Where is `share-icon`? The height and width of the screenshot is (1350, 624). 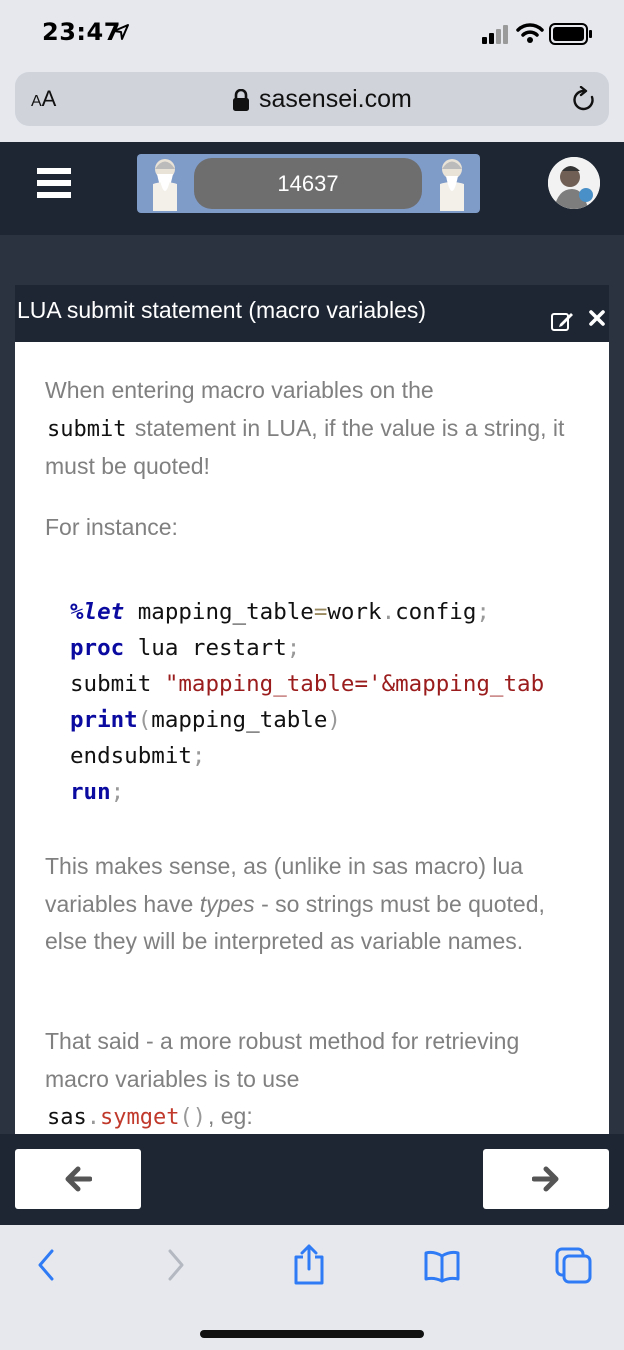 share-icon is located at coordinates (309, 1264).